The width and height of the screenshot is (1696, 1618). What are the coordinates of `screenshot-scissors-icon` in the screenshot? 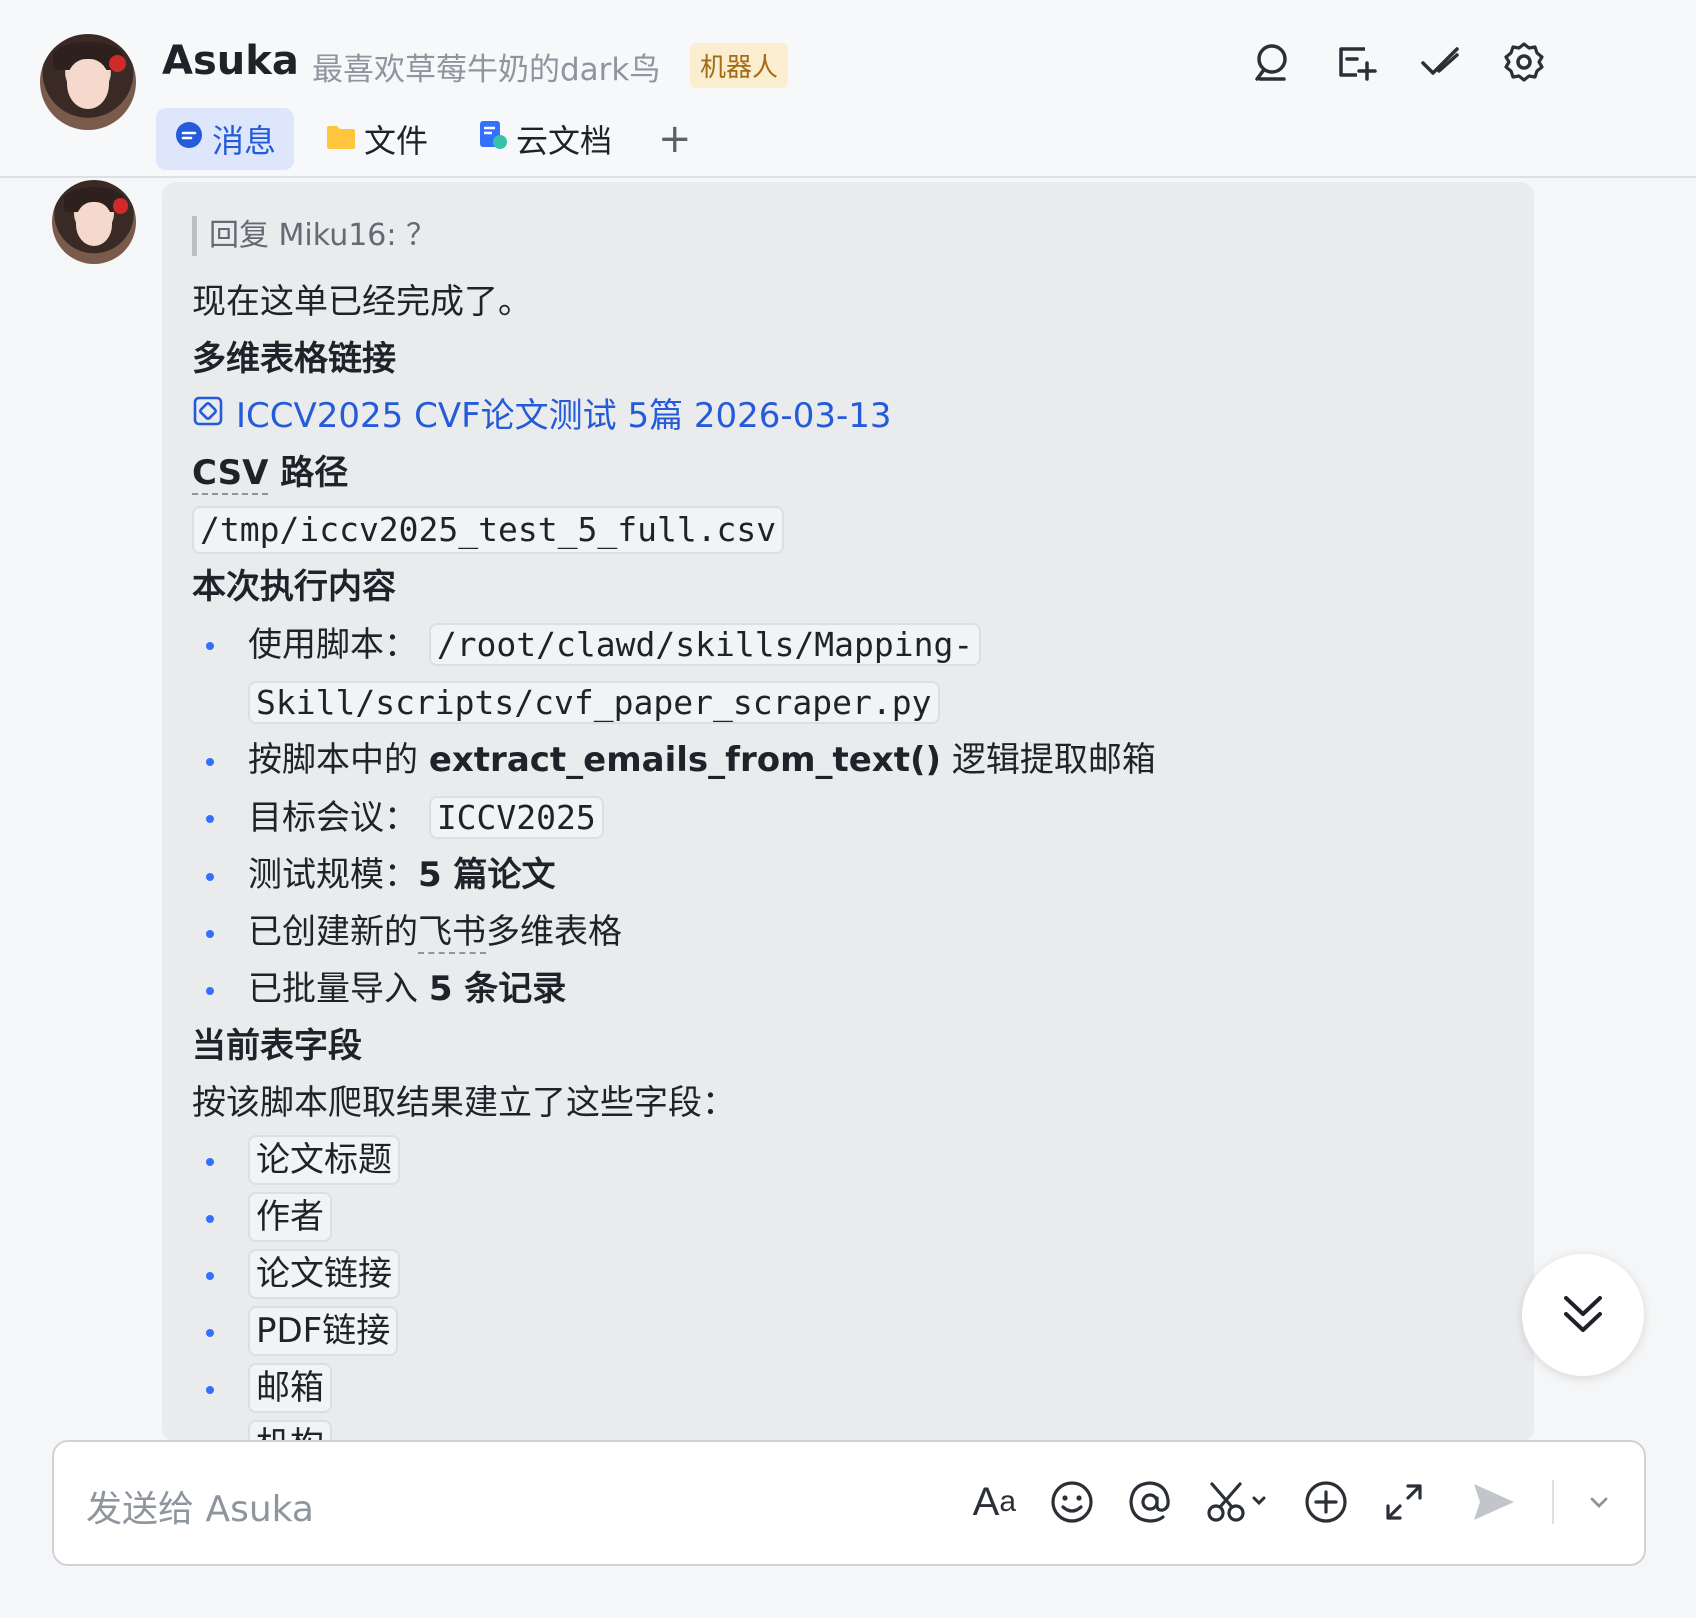 It's located at (1238, 1502).